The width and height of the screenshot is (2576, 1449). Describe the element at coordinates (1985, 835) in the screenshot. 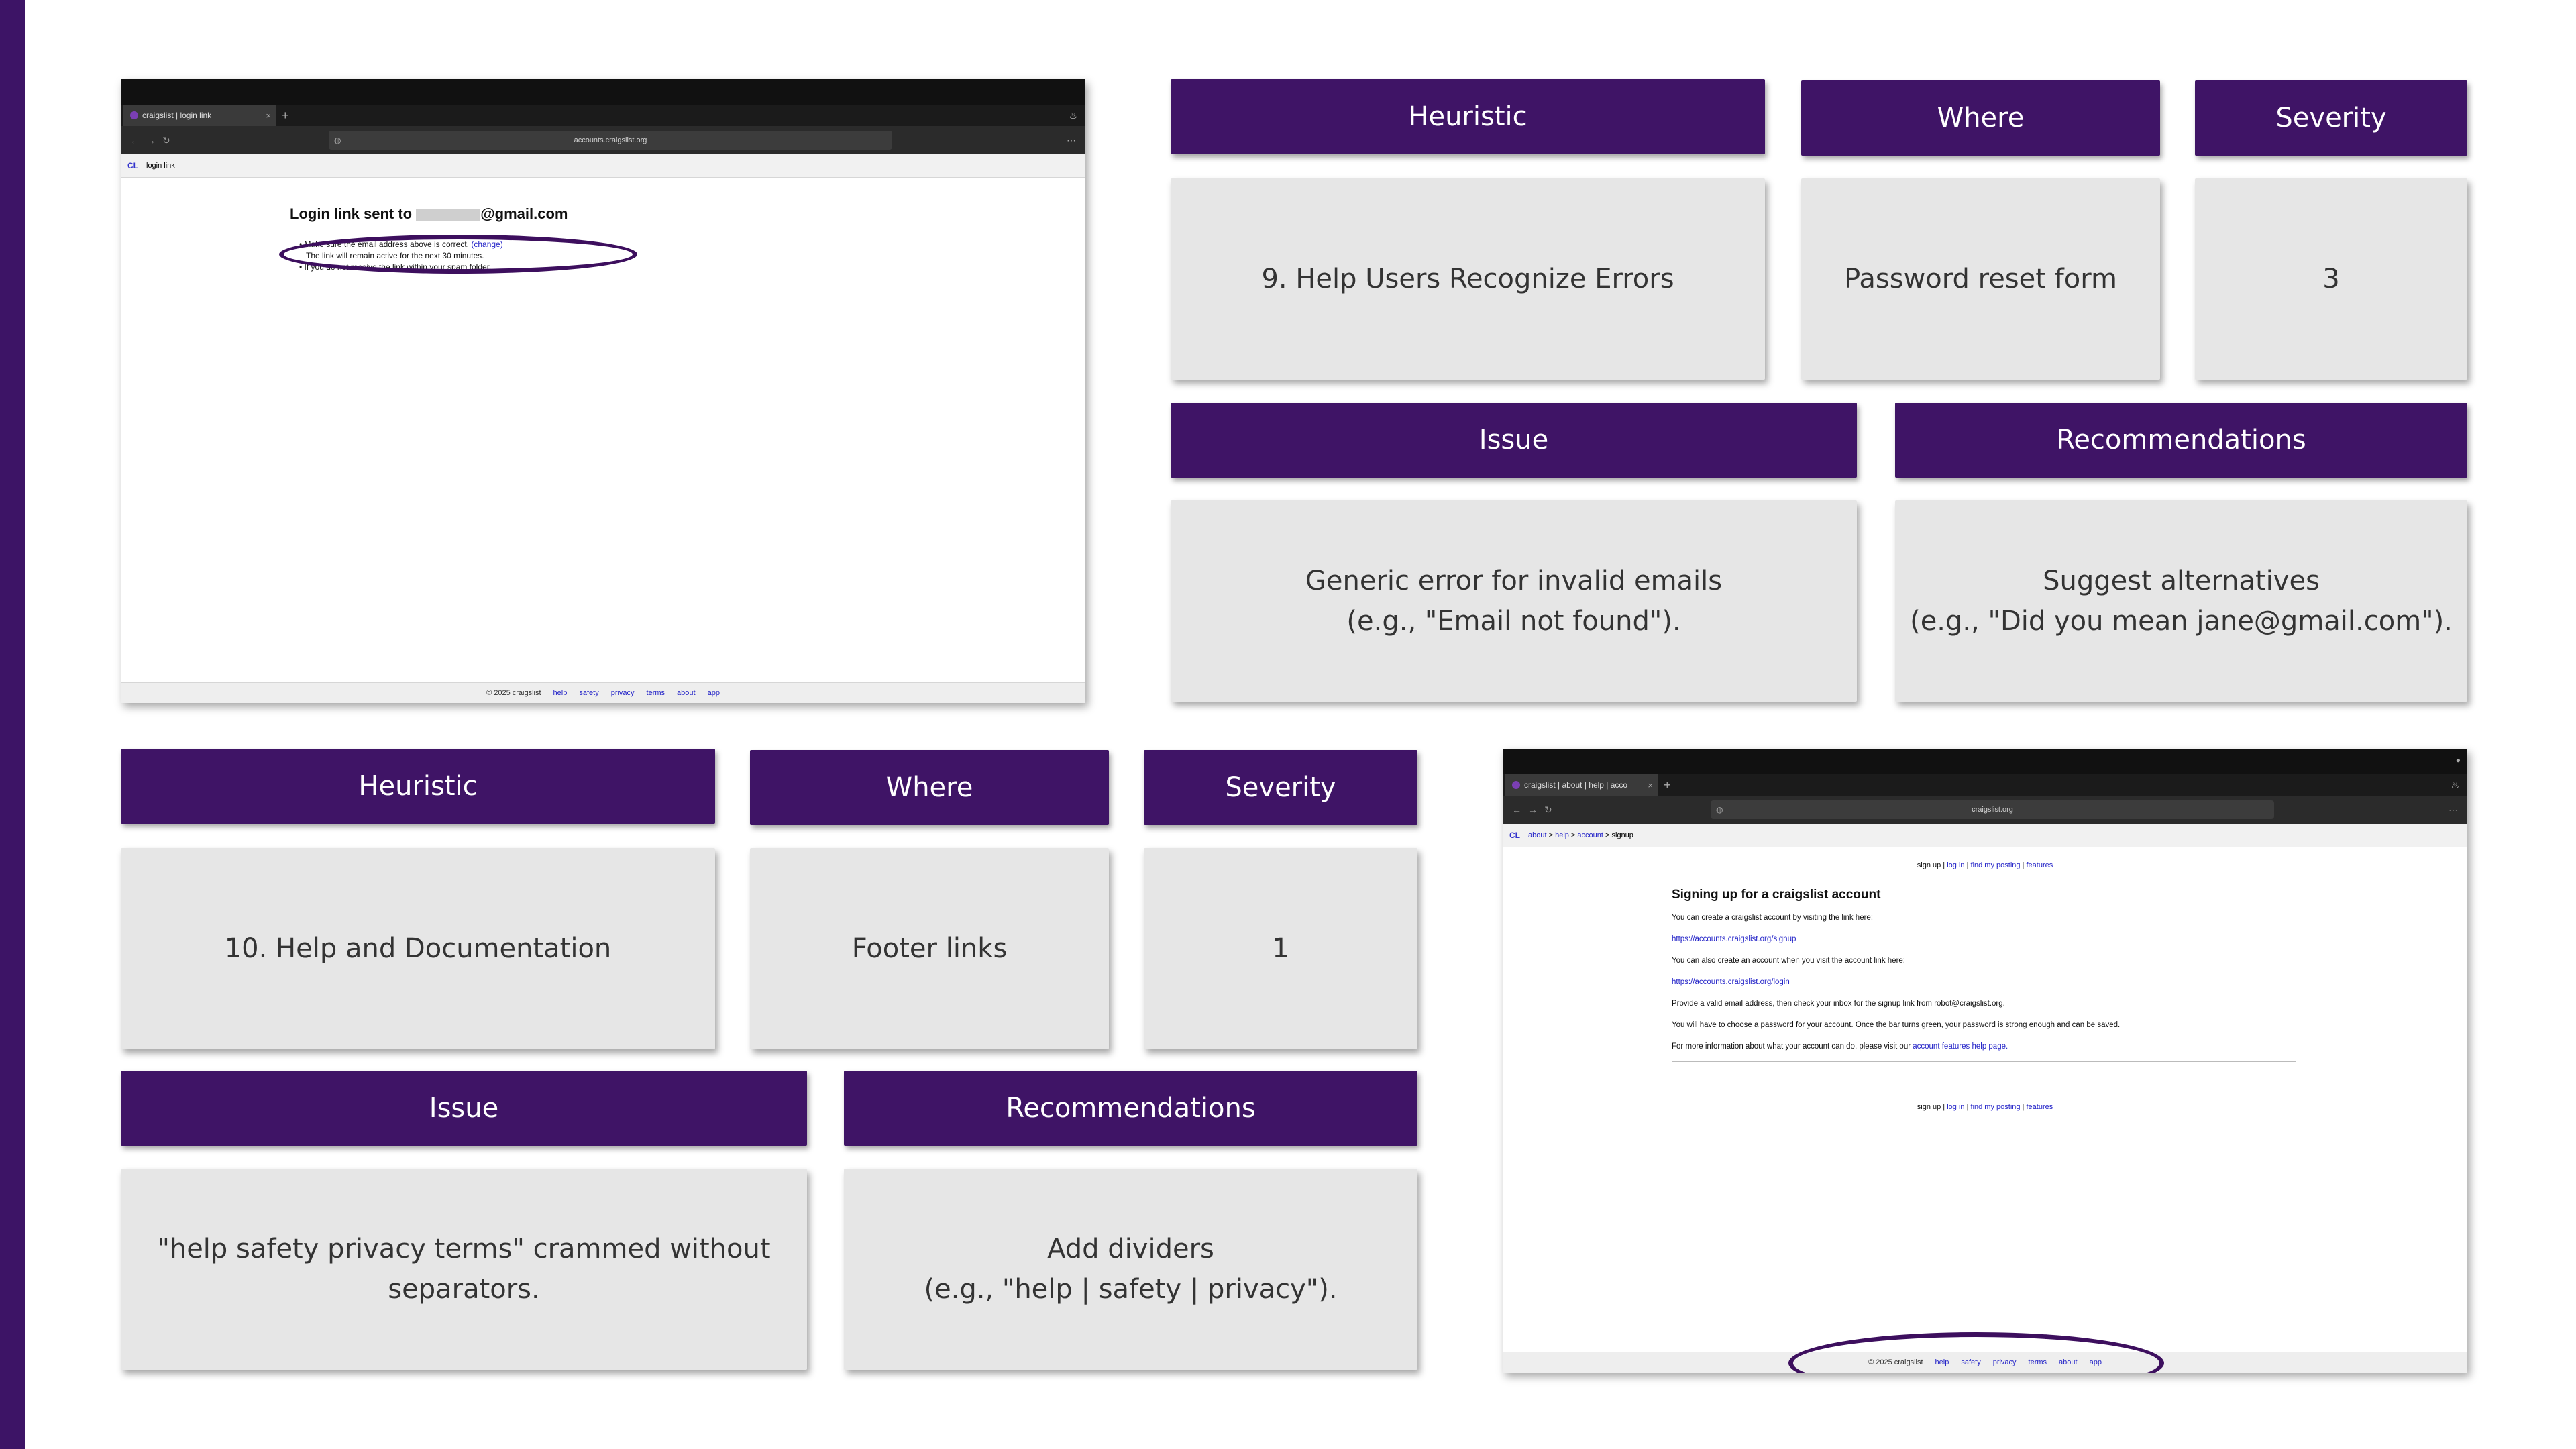

I see `breadcrumb: CL about > help > account > signup` at that location.